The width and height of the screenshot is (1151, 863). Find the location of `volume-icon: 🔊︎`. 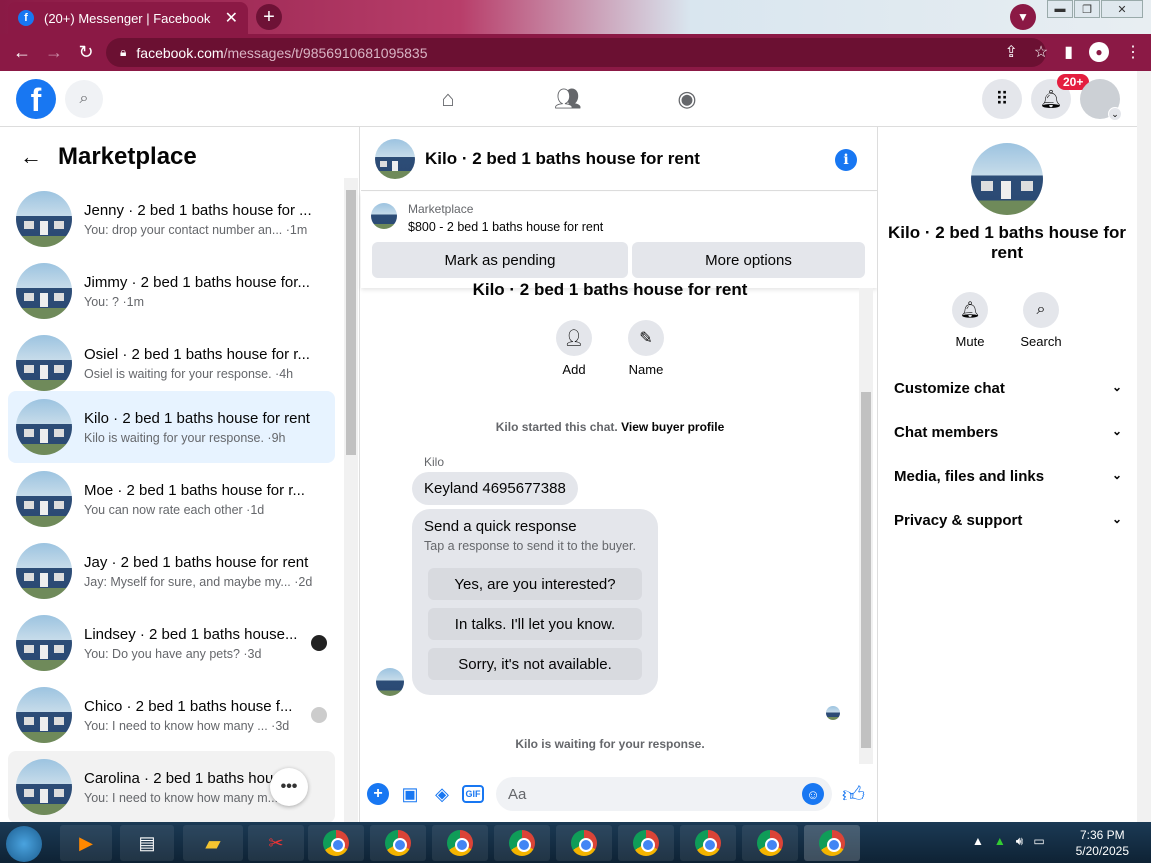

volume-icon: 🔊︎ is located at coordinates (1020, 841).